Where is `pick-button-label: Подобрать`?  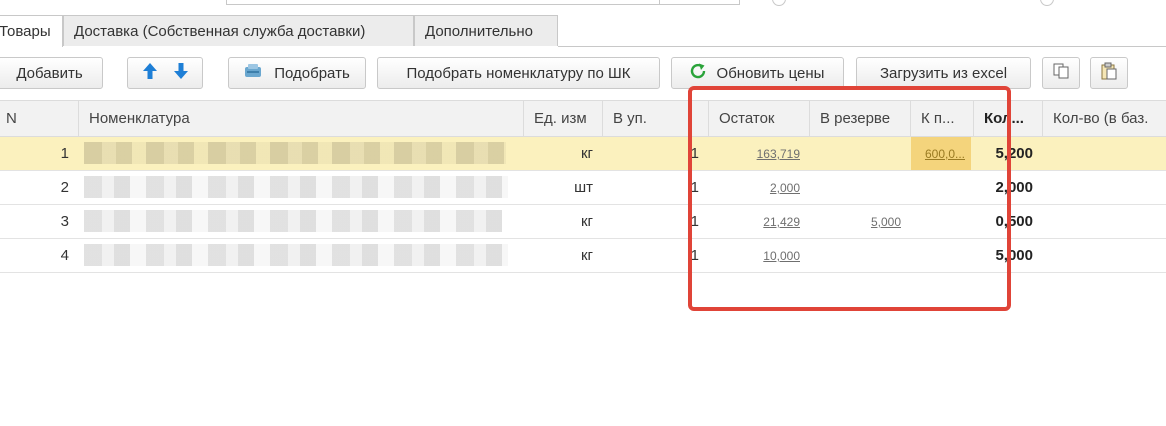 pick-button-label: Подобрать is located at coordinates (312, 73).